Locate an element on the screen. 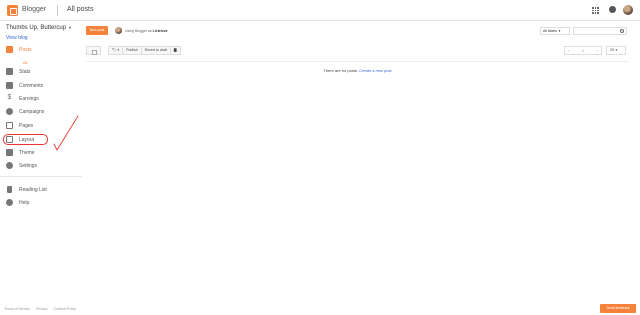 The image size is (640, 315). bookmark-icon is located at coordinates (9, 189).